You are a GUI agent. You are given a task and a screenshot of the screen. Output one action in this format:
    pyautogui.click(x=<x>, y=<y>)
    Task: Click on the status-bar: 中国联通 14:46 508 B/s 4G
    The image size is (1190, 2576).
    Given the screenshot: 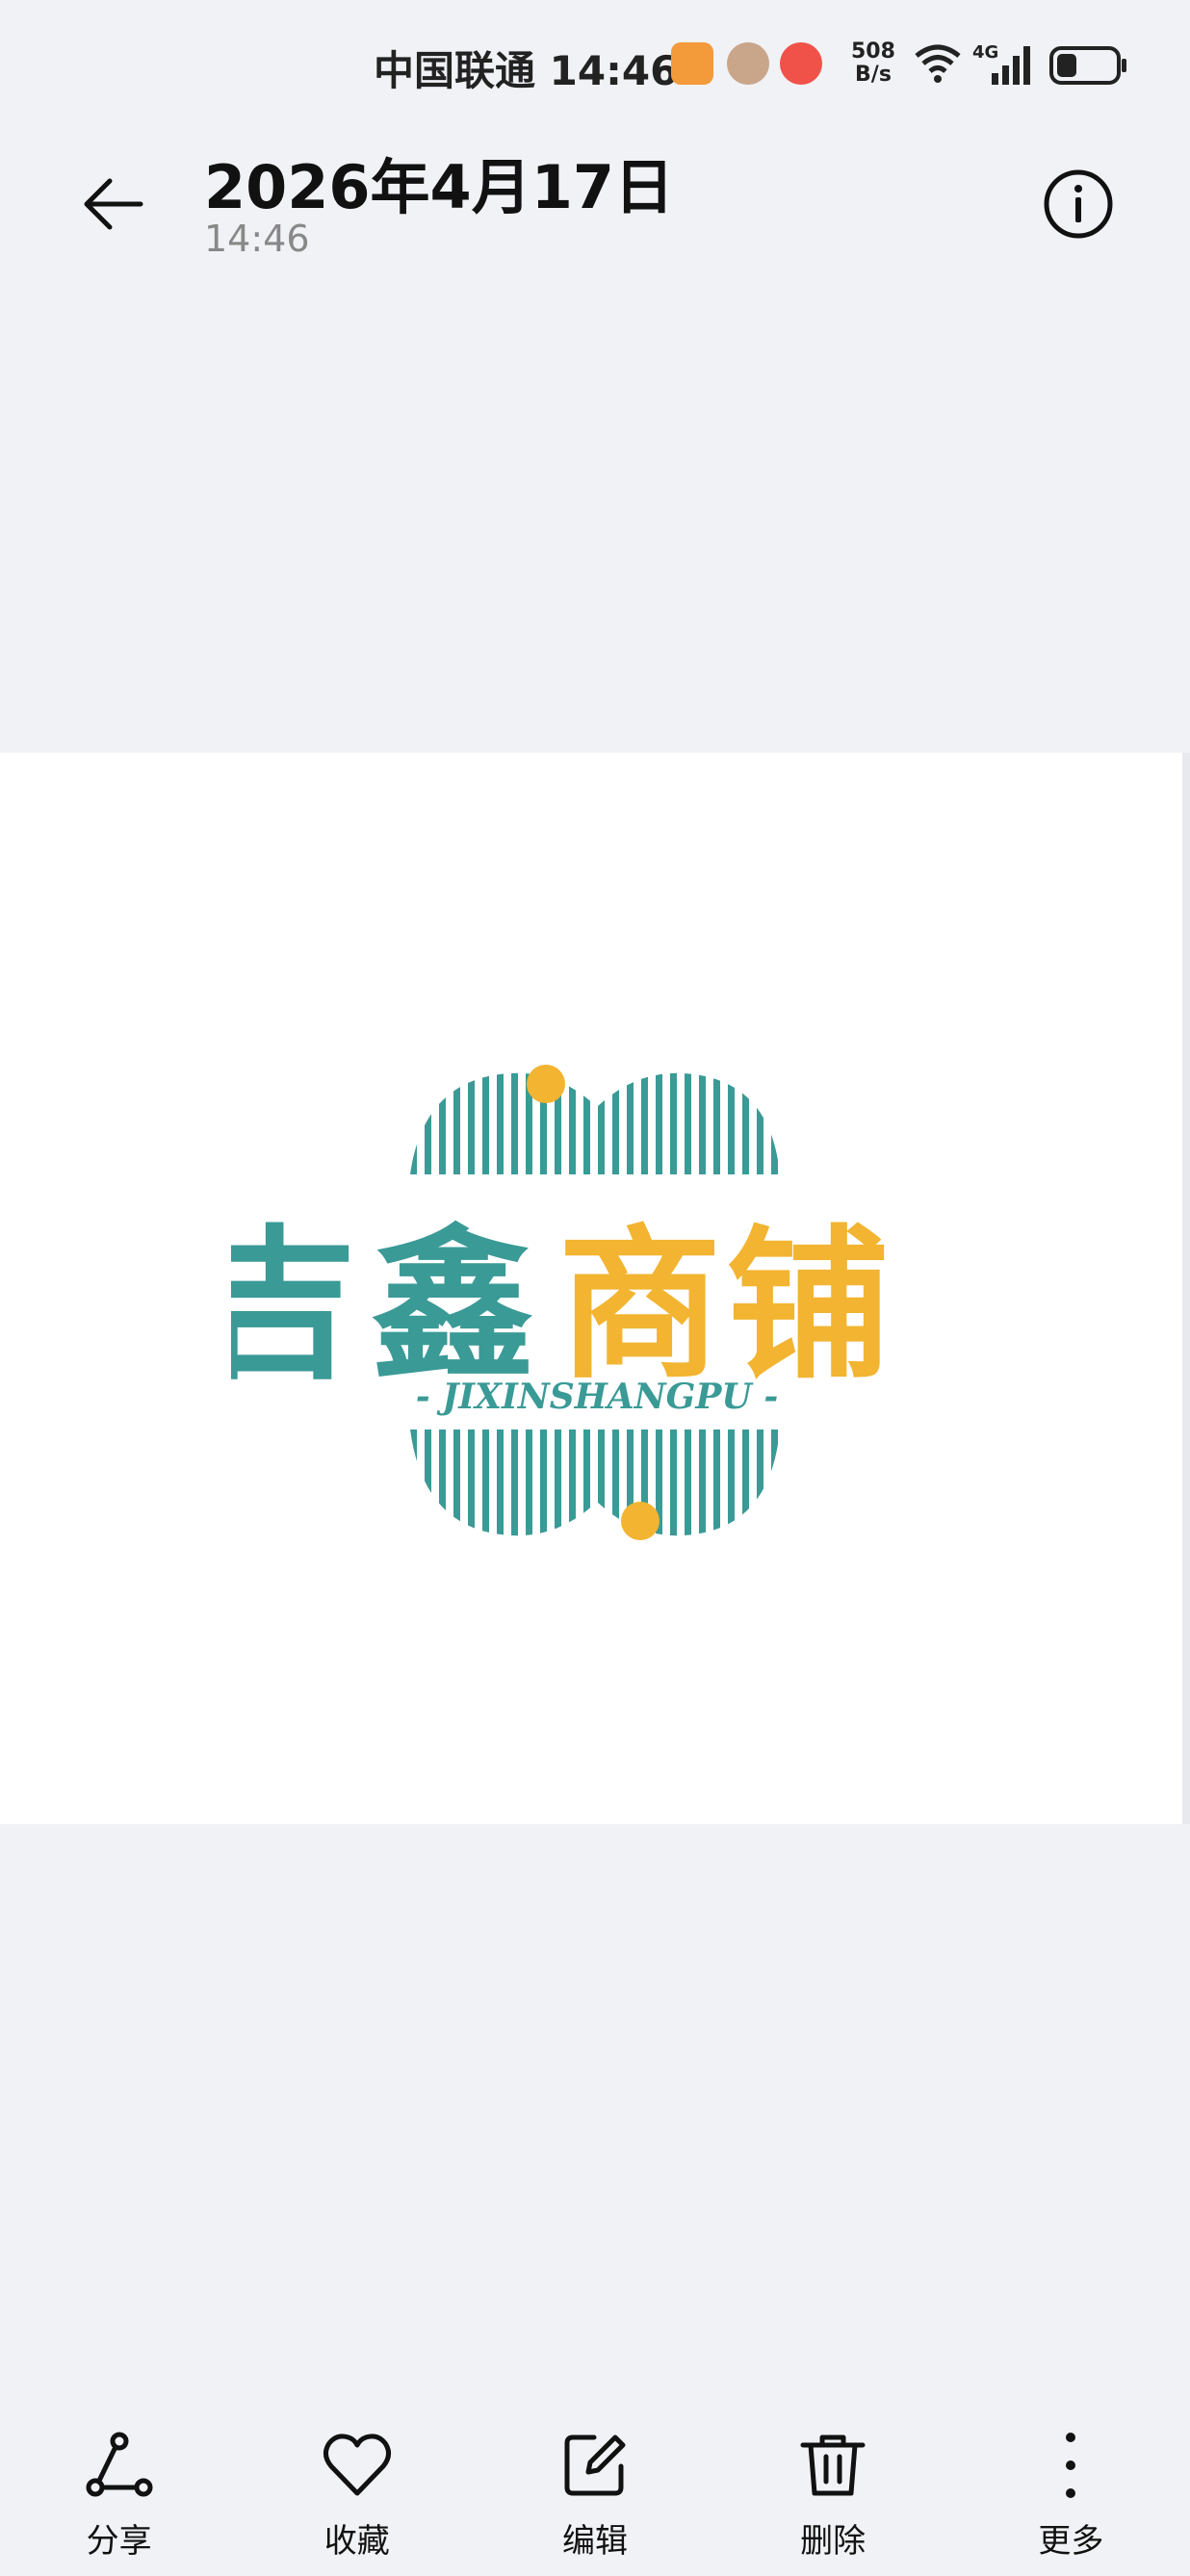 What is the action you would take?
    pyautogui.click(x=595, y=67)
    